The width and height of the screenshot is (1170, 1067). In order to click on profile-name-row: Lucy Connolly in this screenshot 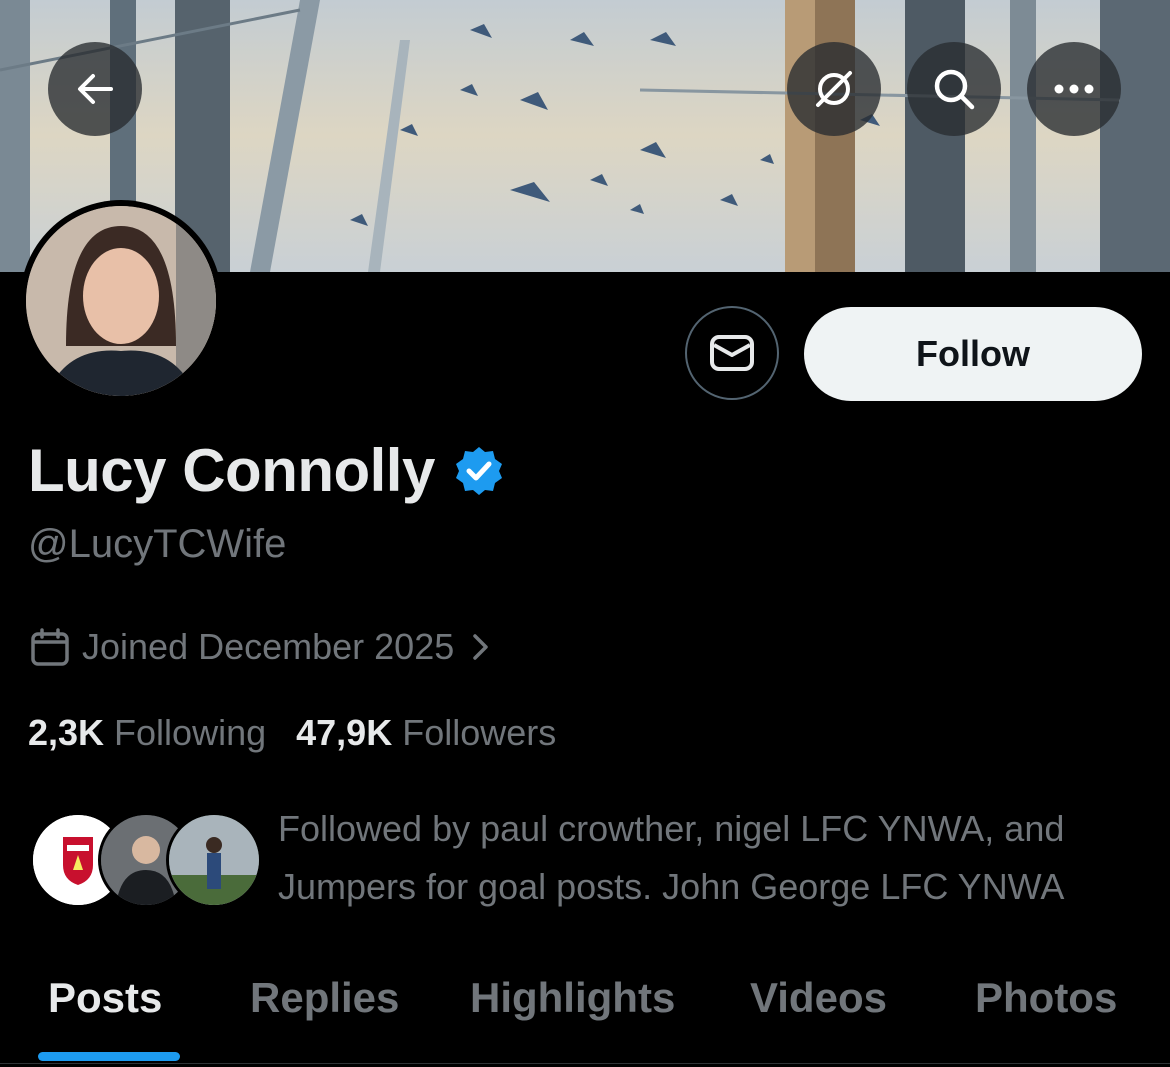, I will do `click(266, 470)`.